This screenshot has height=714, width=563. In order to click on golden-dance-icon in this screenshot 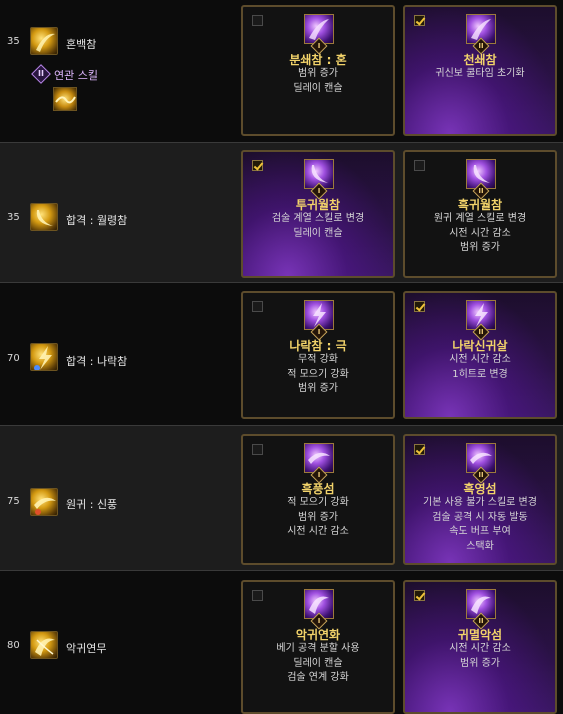, I will do `click(44, 645)`.